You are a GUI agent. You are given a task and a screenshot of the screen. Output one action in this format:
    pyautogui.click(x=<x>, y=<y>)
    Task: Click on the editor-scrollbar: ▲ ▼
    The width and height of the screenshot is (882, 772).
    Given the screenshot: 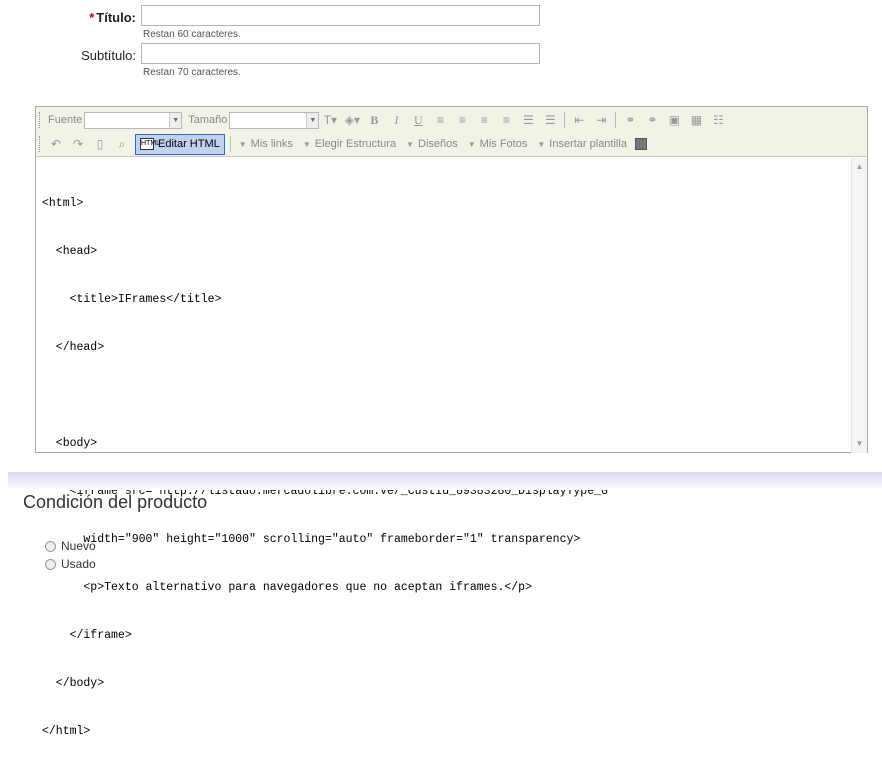 What is the action you would take?
    pyautogui.click(x=859, y=305)
    